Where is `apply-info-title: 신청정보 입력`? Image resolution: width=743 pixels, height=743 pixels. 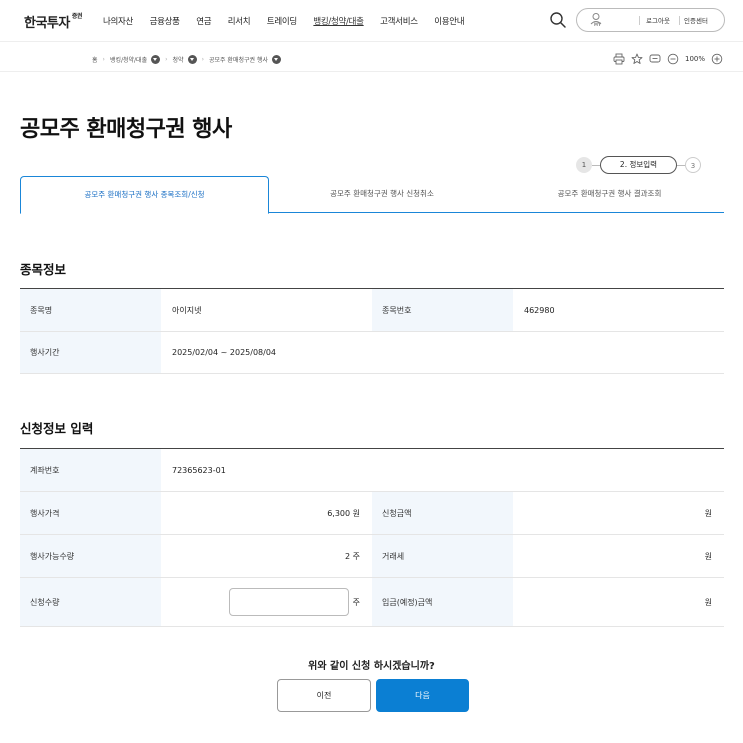
apply-info-title: 신청정보 입력 is located at coordinates (57, 428).